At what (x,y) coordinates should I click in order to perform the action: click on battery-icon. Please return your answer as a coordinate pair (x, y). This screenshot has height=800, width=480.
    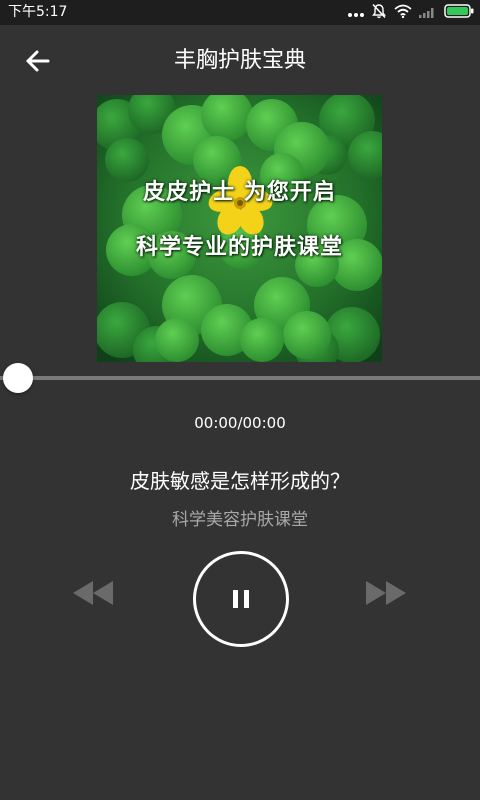
    Looking at the image, I should click on (459, 12).